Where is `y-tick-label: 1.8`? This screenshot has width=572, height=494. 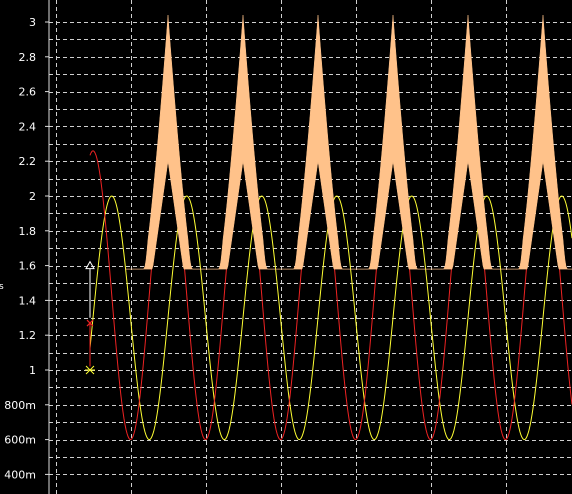 y-tick-label: 1.8 is located at coordinates (28, 231).